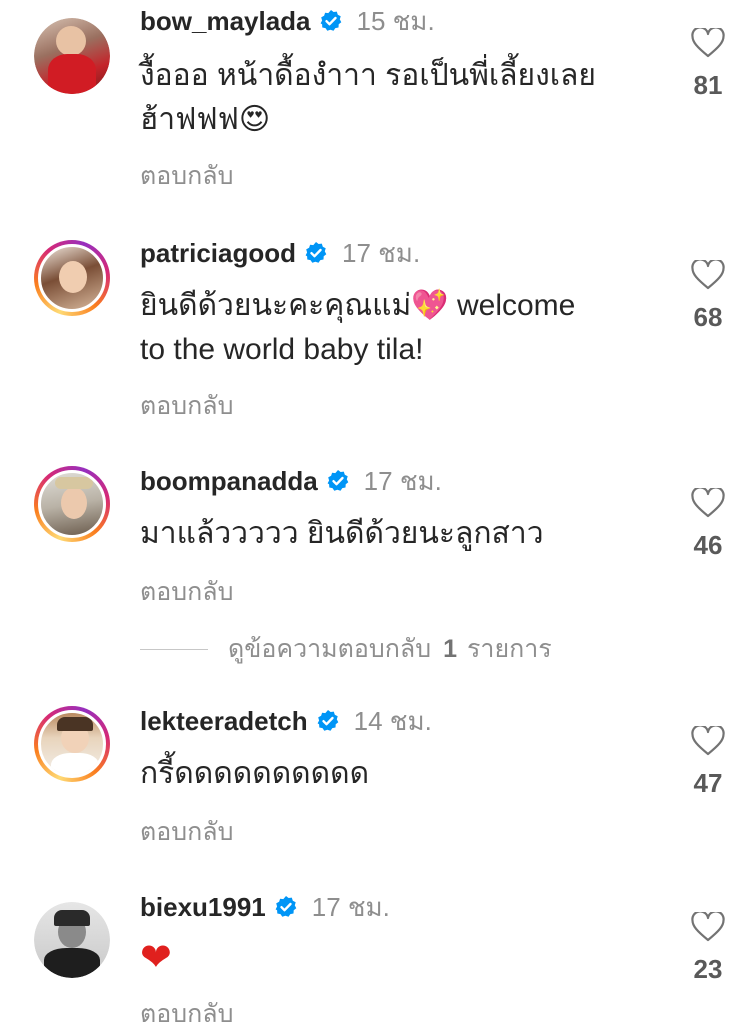 The image size is (742, 1034). I want to click on timestamp: 14 ชม., so click(392, 720).